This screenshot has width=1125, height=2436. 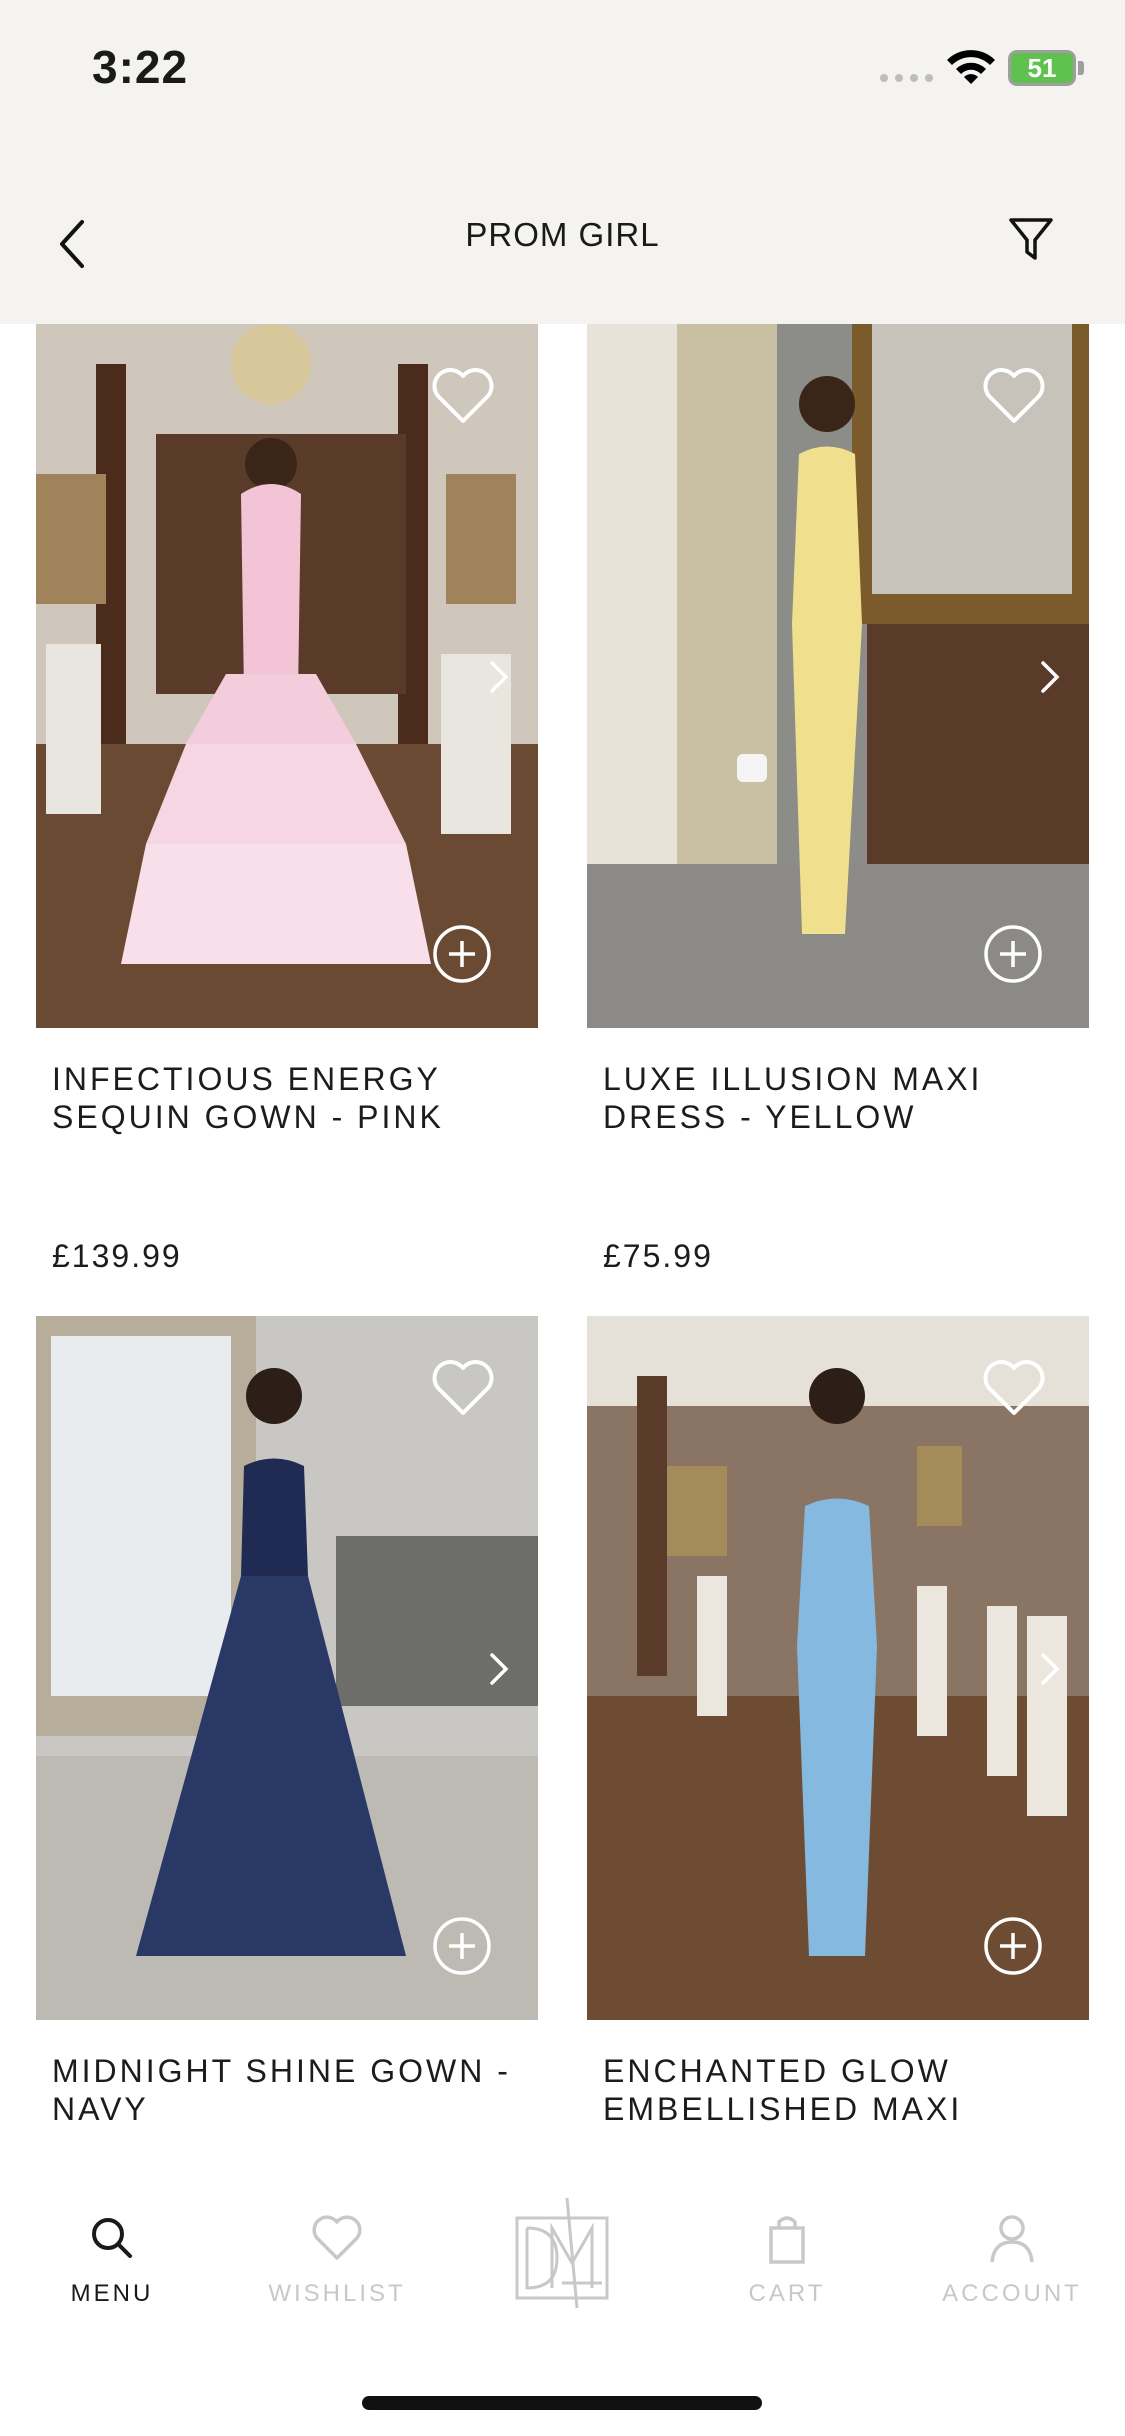 I want to click on search-icon, so click(x=112, y=2238).